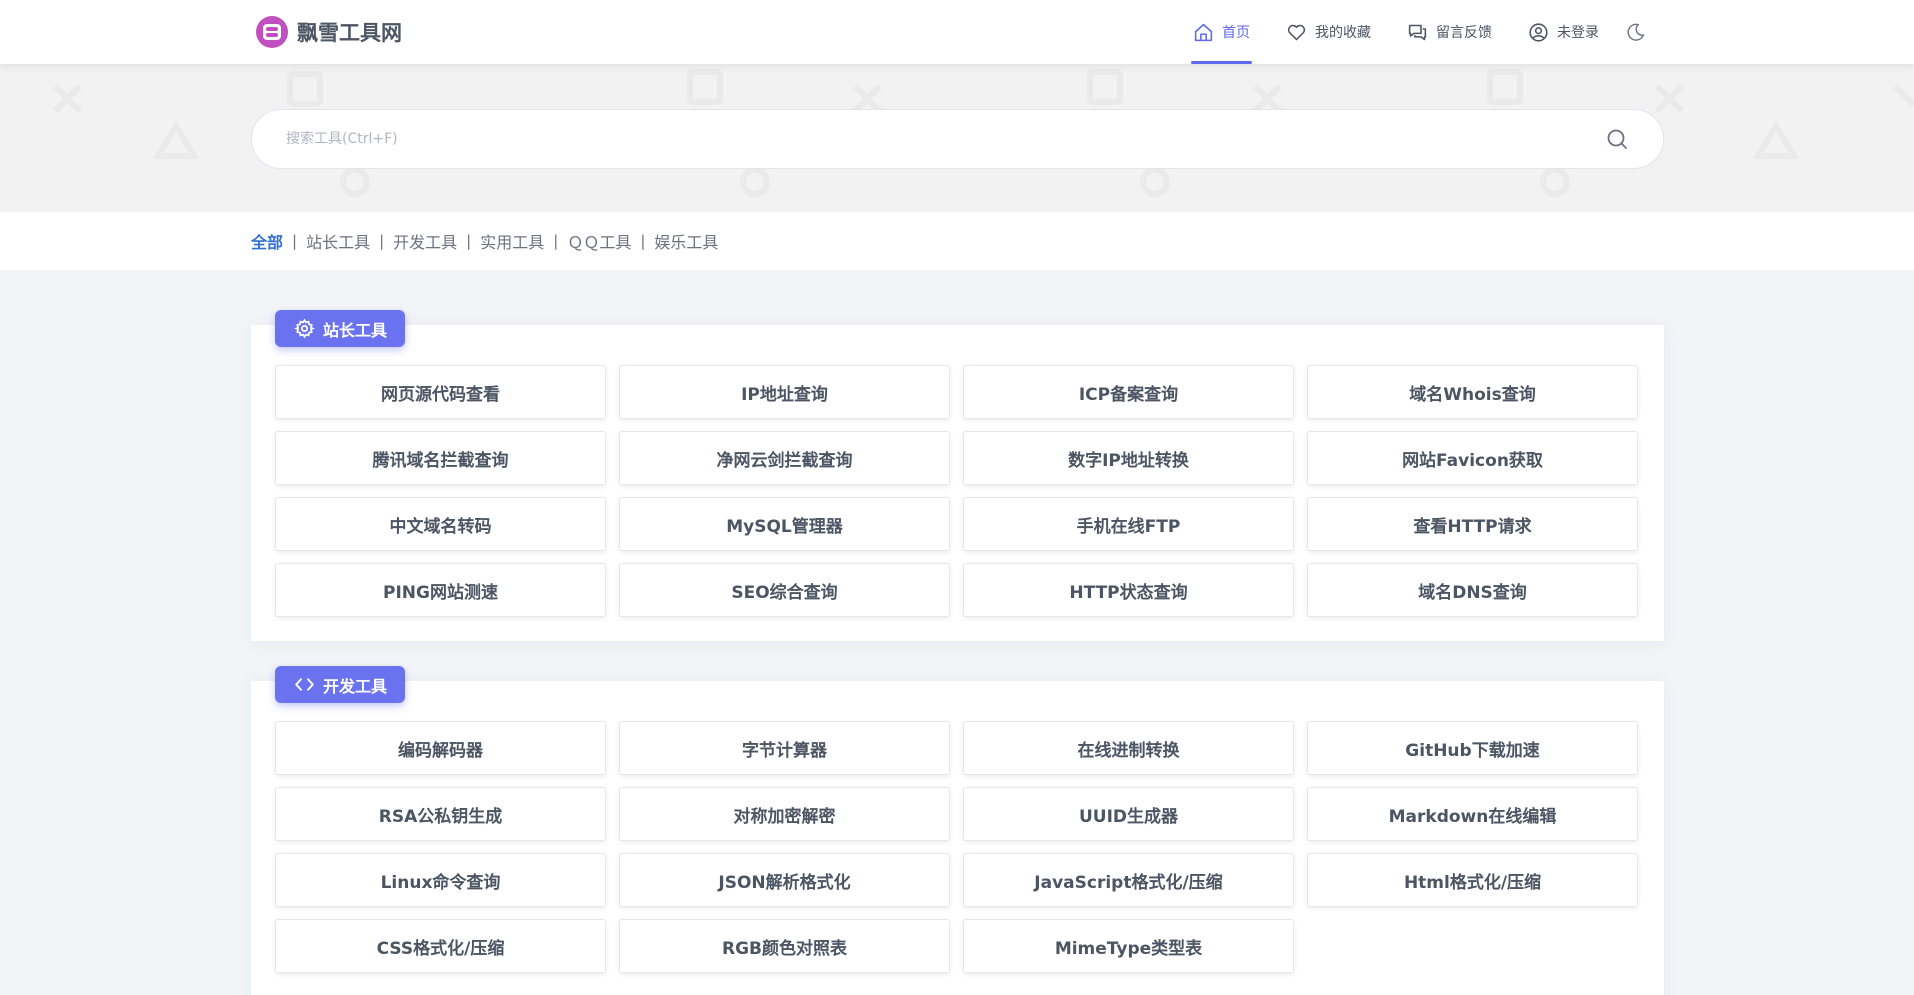  I want to click on moon-icon, so click(1636, 32).